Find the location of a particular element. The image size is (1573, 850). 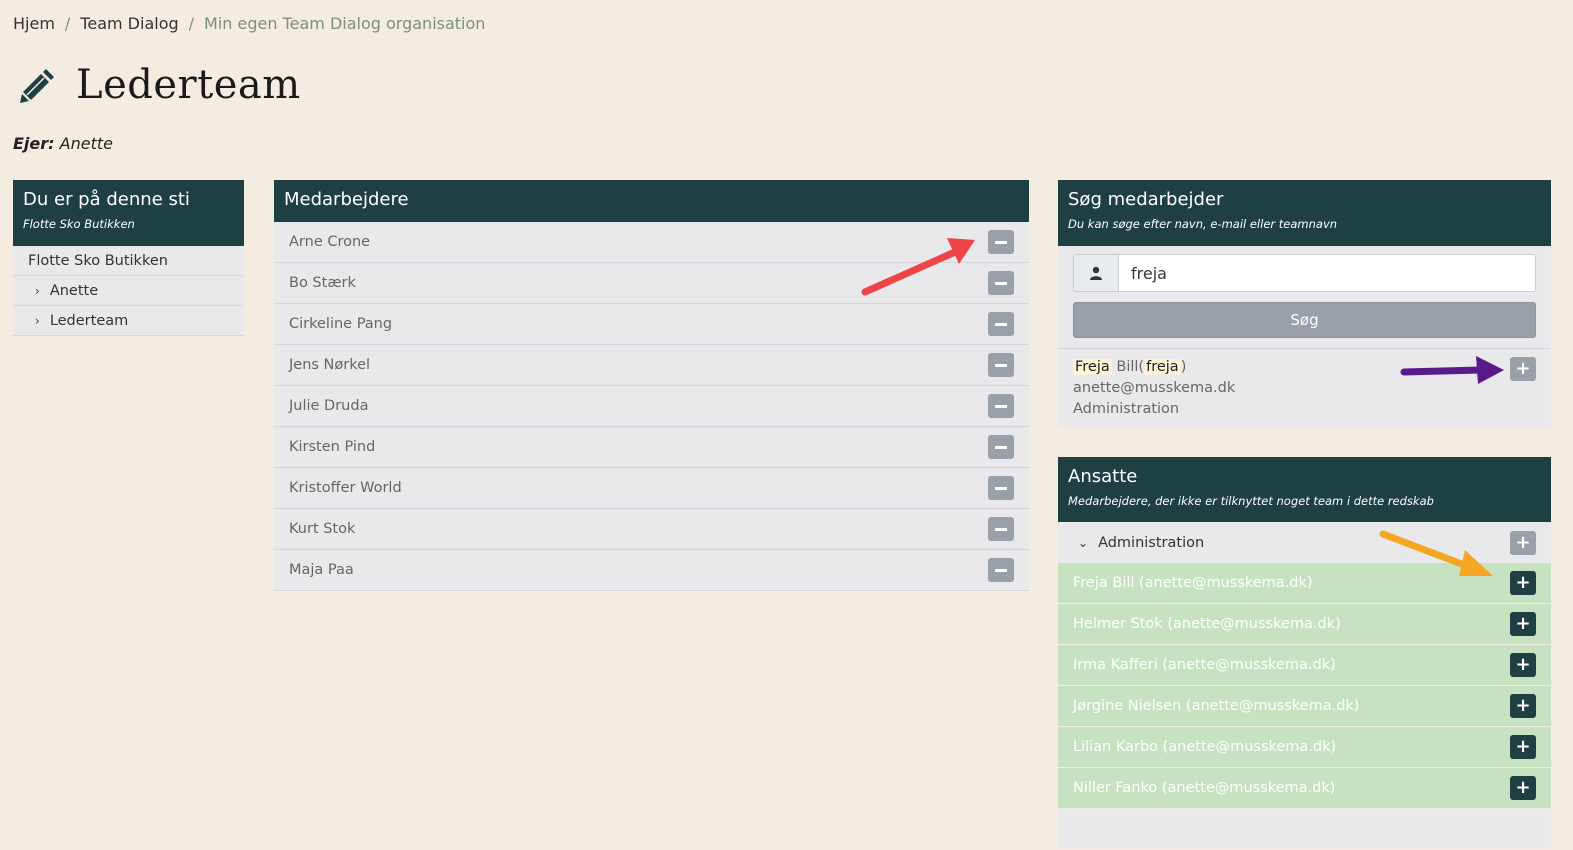

result-email: anette@musskema.dk is located at coordinates (1154, 388).